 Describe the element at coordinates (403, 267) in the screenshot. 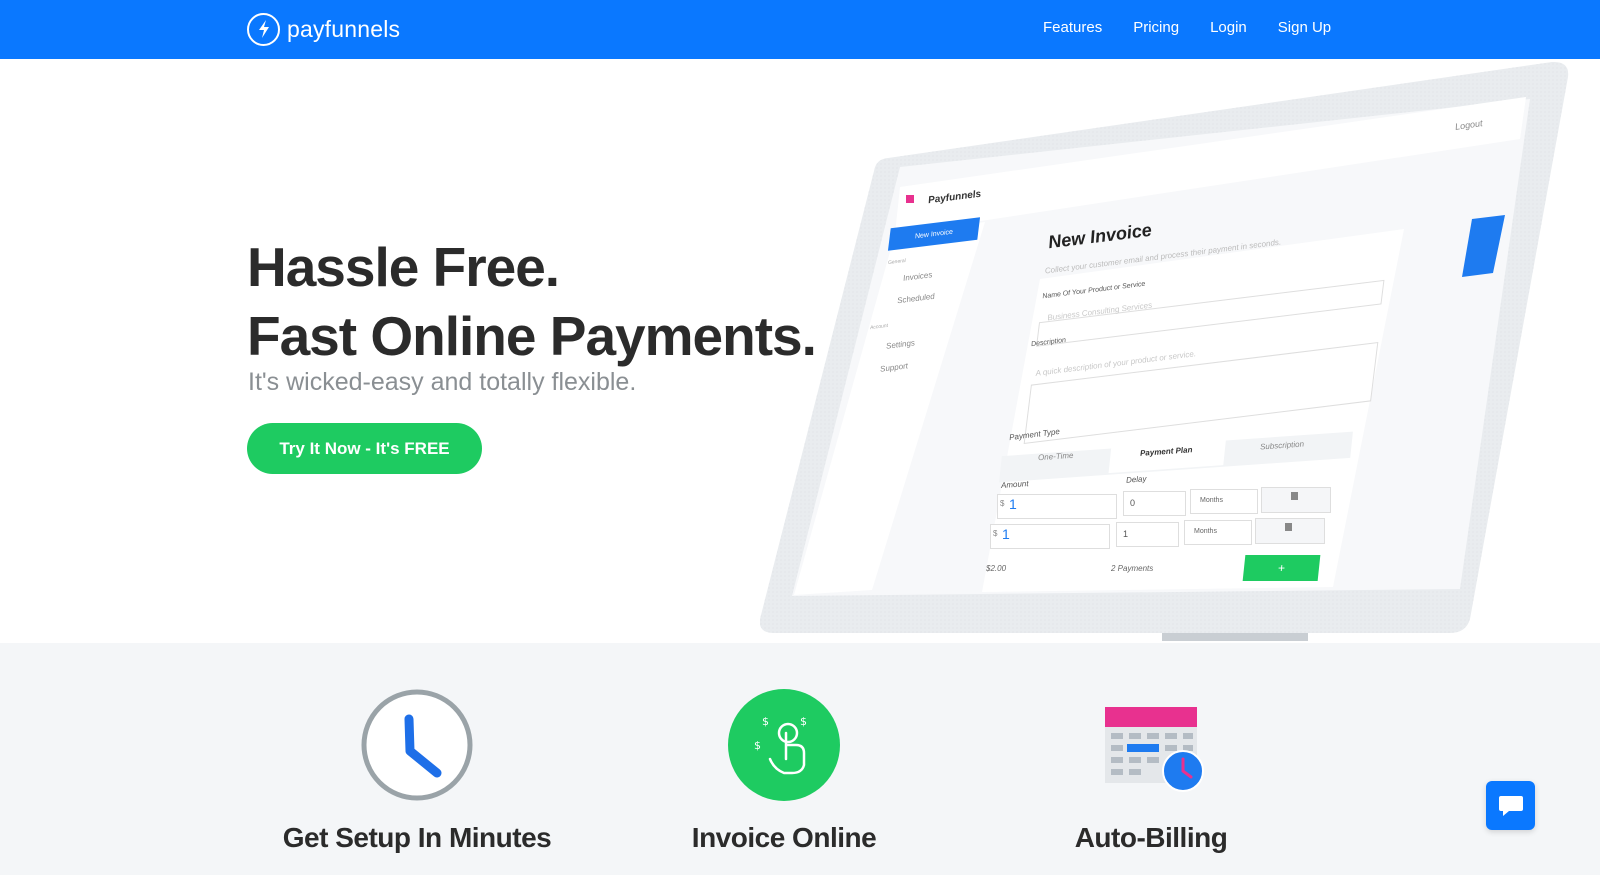

I see `hero-headline-line1: Hassle Free.` at that location.